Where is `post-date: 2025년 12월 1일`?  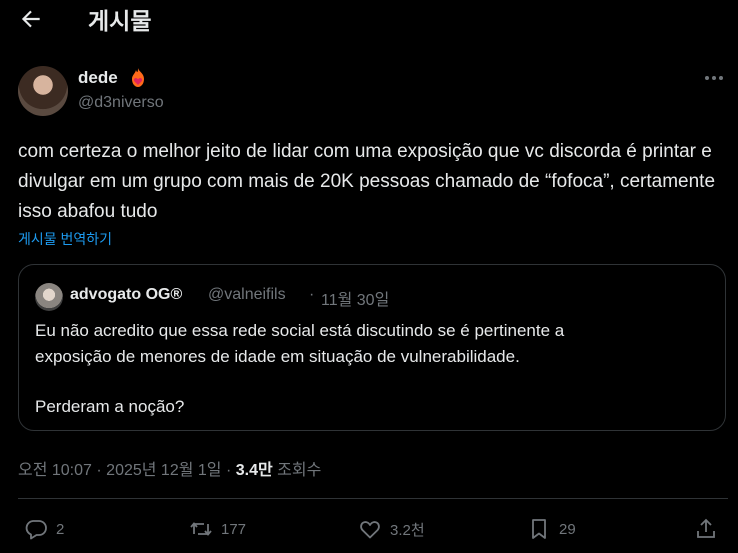
post-date: 2025년 12월 1일 is located at coordinates (163, 470).